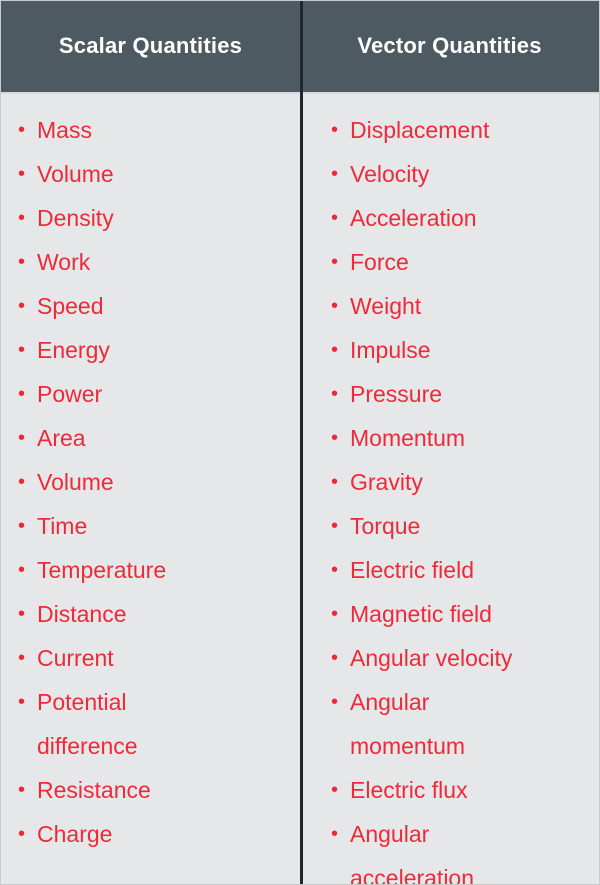 The height and width of the screenshot is (885, 600). What do you see at coordinates (449, 45) in the screenshot?
I see `column-header-vector-text: Vector Quantities` at bounding box center [449, 45].